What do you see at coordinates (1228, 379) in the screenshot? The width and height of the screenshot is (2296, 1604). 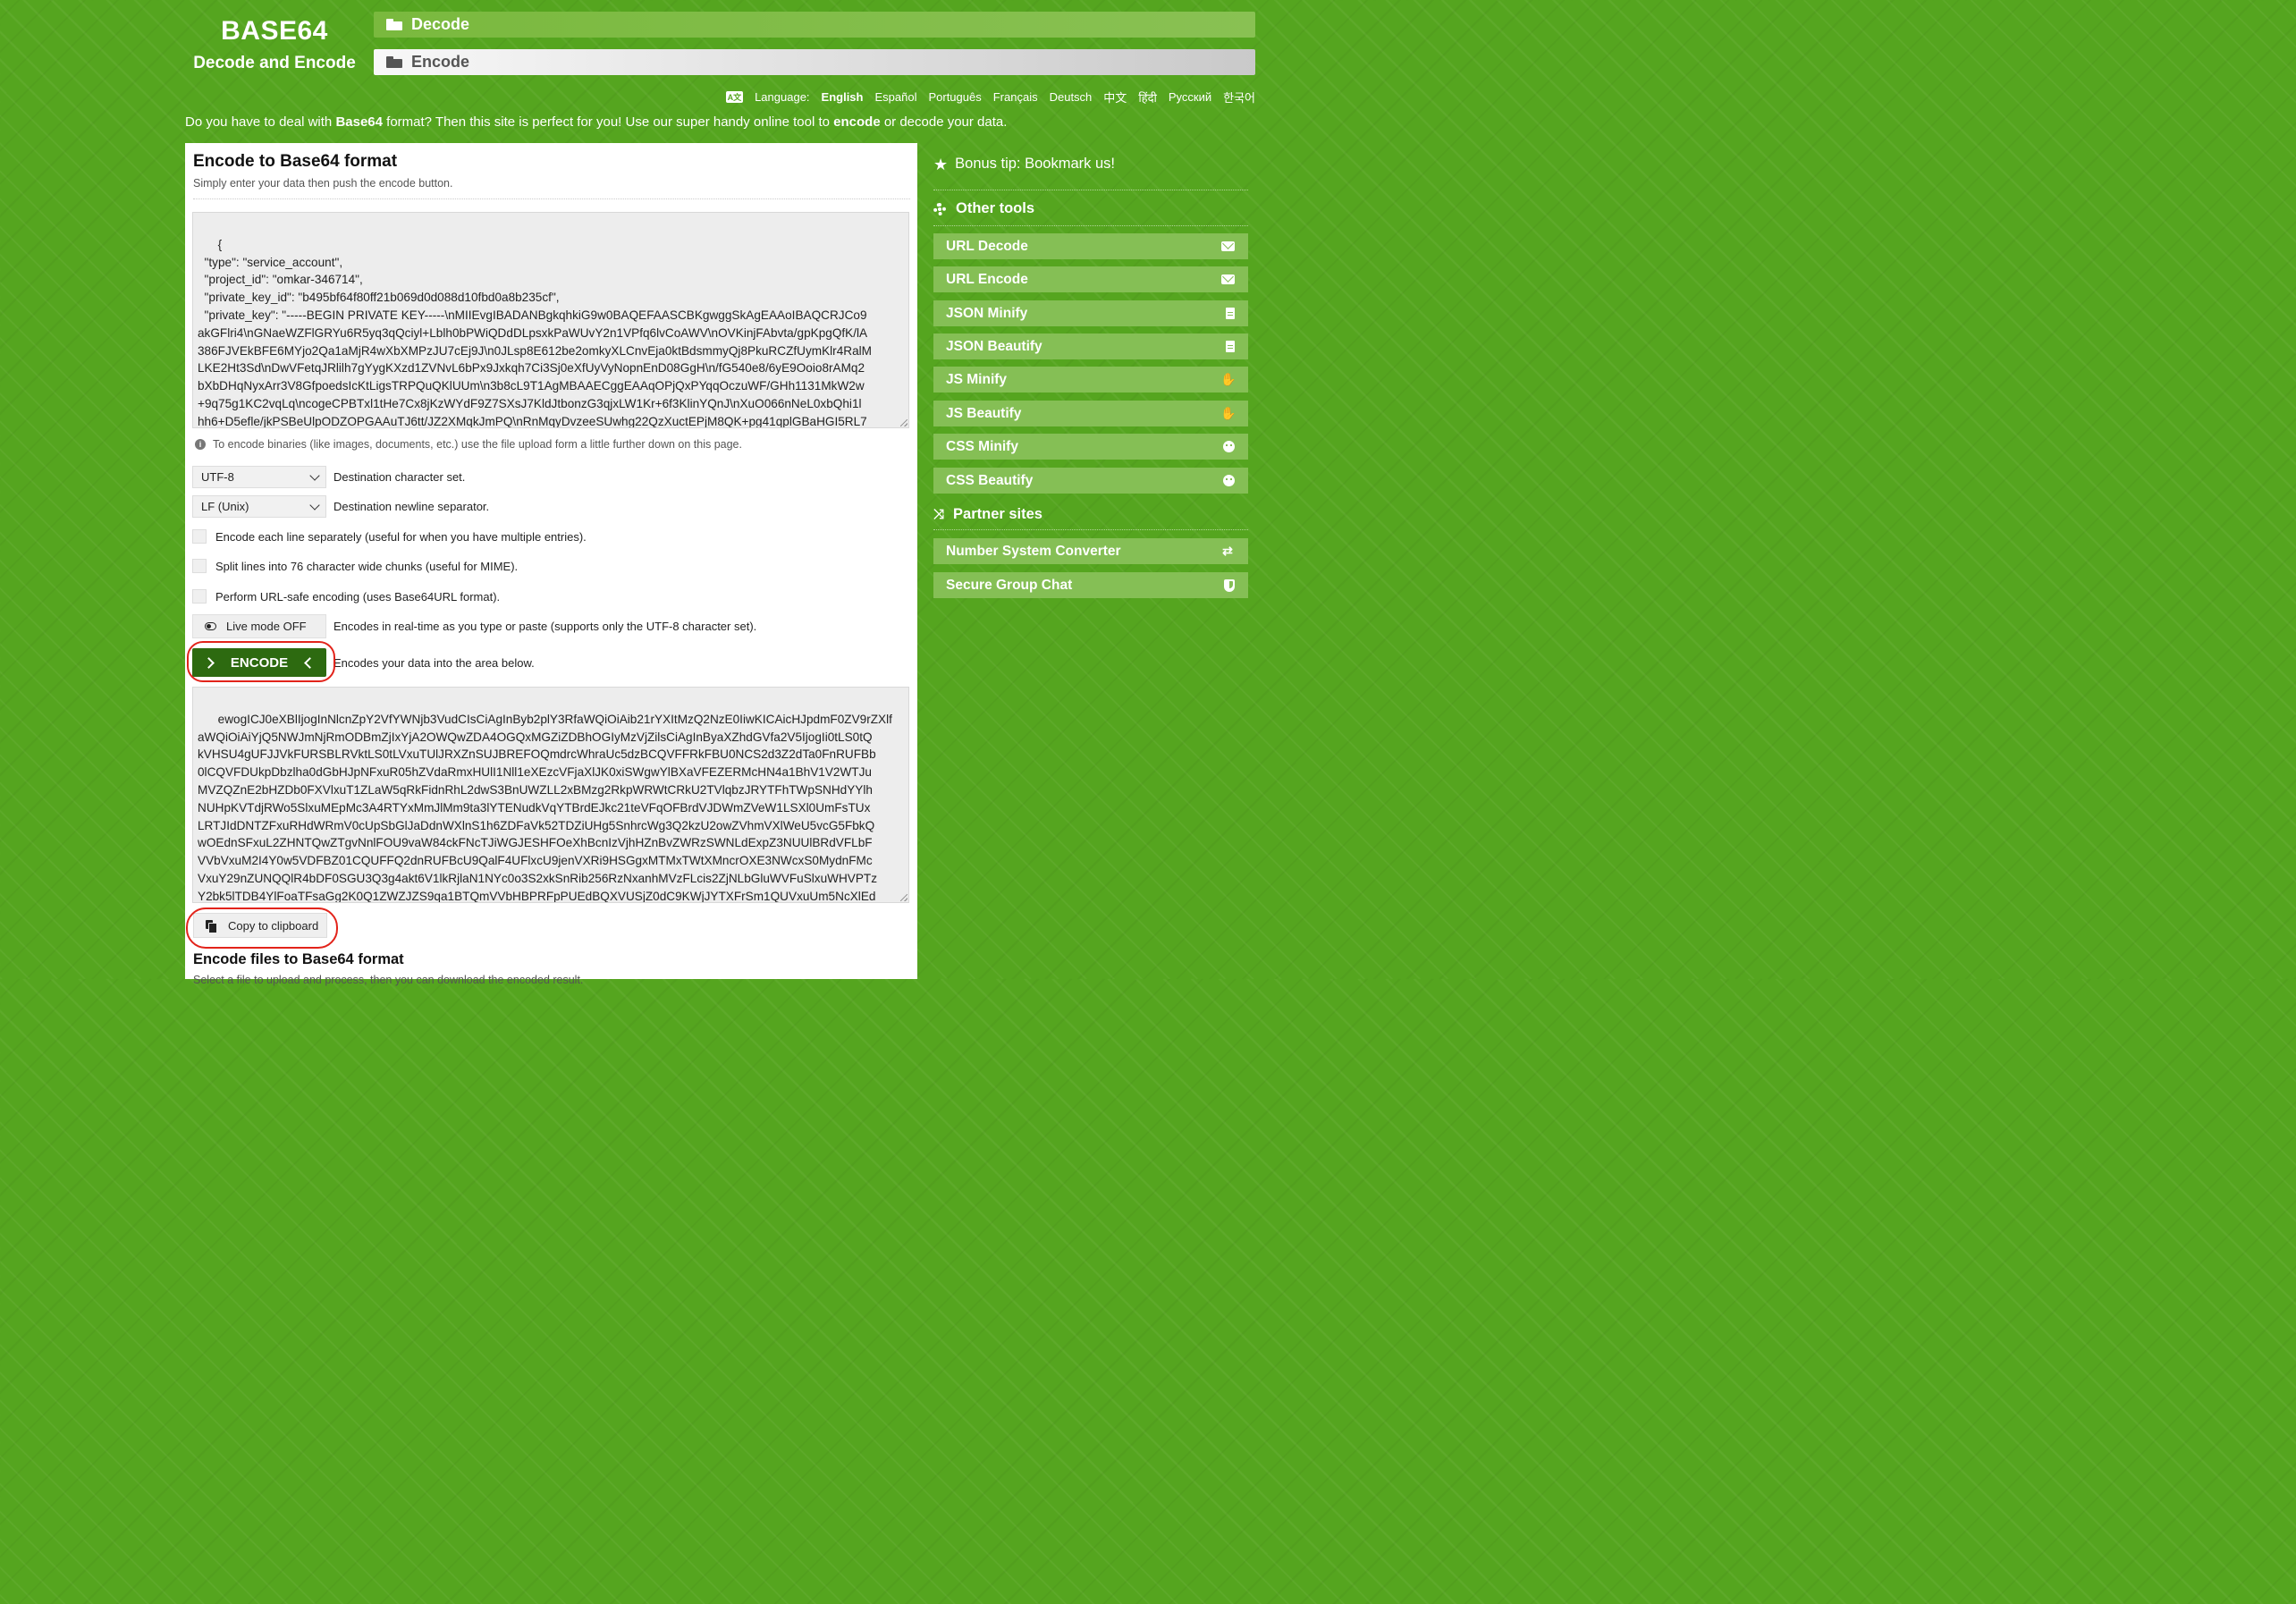 I see `hand-icon: ✋` at bounding box center [1228, 379].